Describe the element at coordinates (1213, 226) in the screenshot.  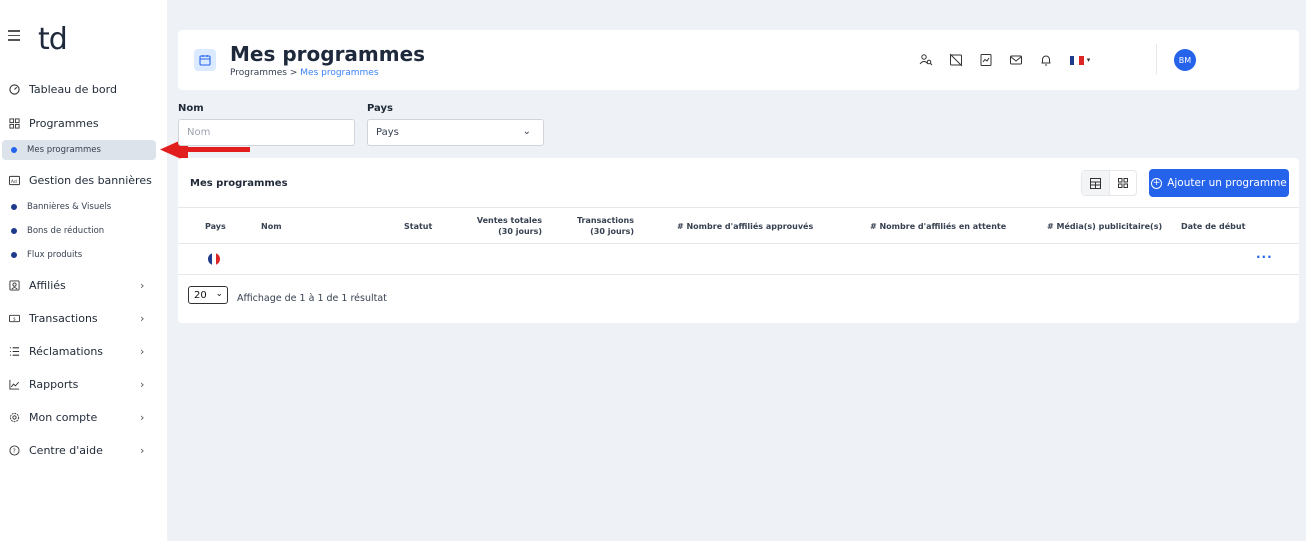
I see `column-date-debut: Date de début` at that location.